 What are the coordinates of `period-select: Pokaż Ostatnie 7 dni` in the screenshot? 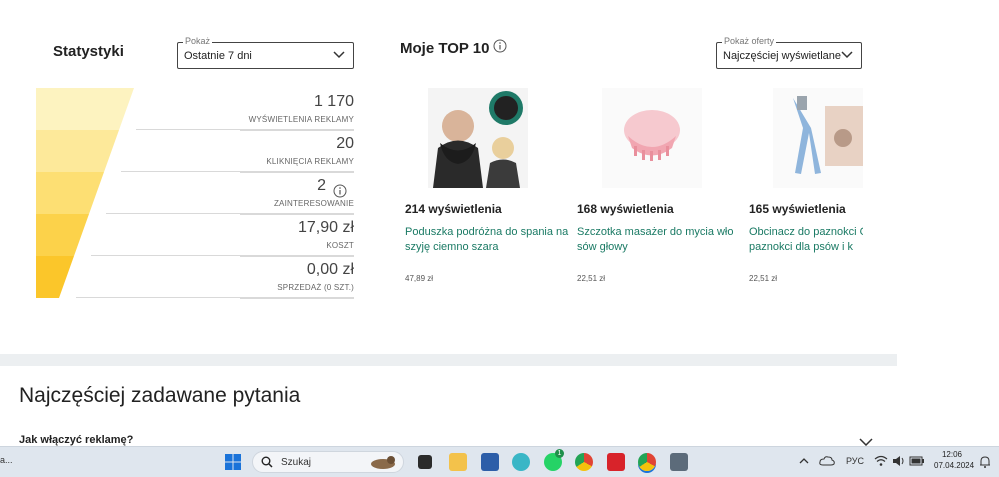 It's located at (265, 52).